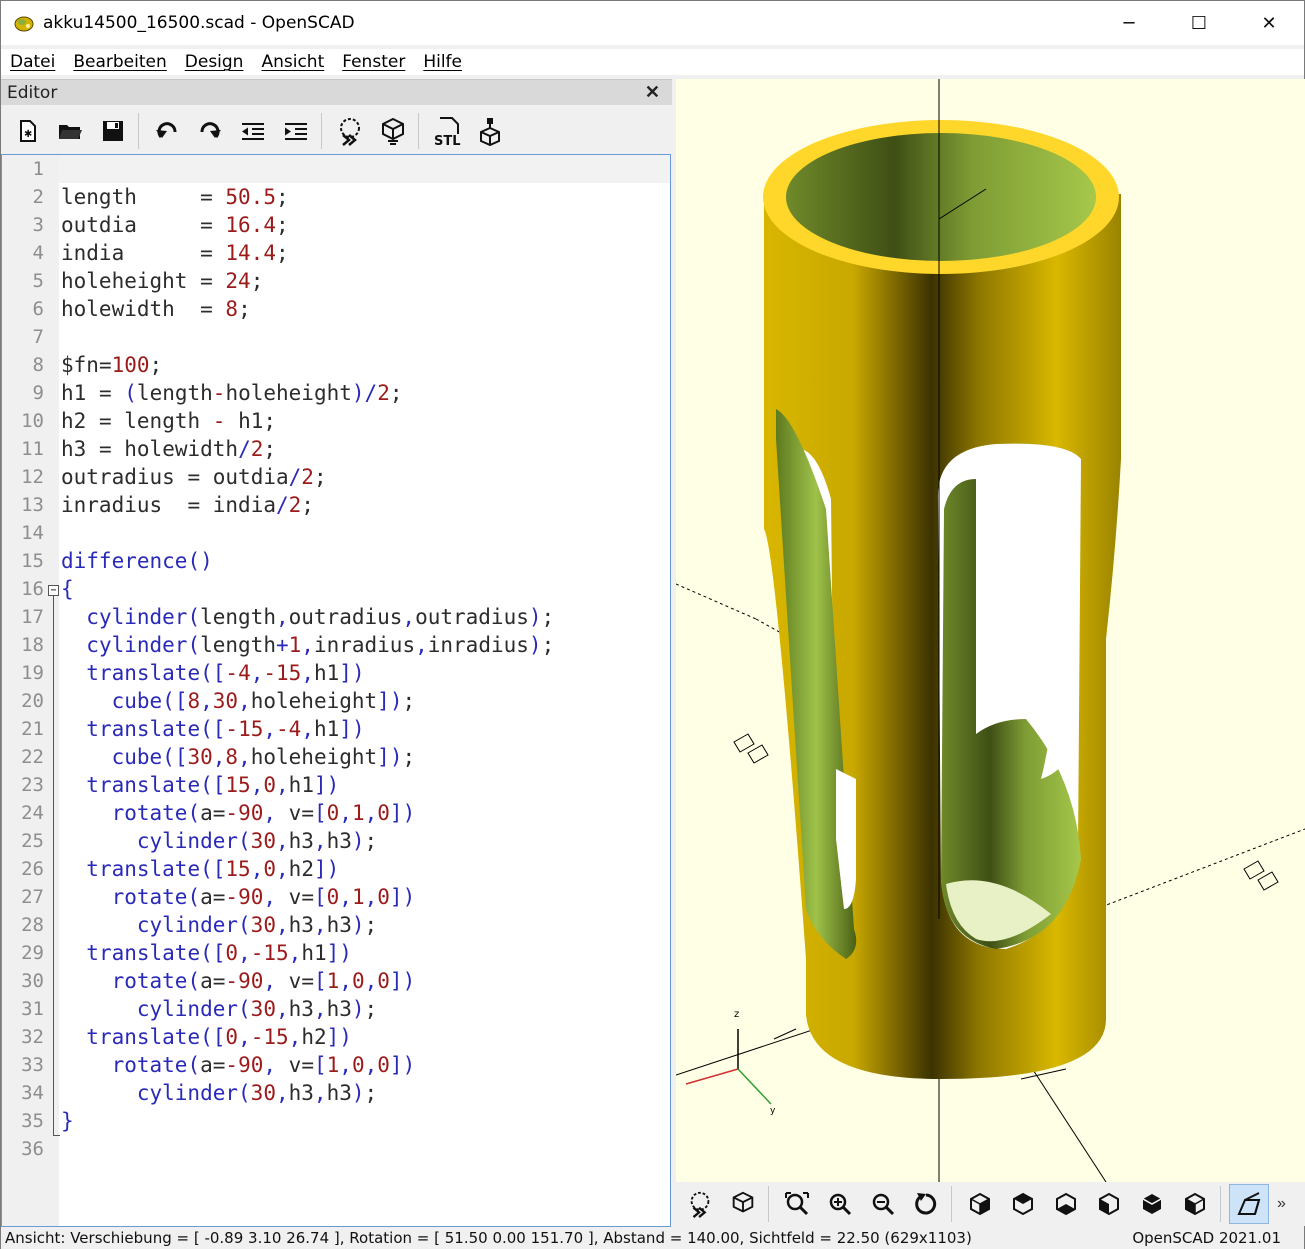 The width and height of the screenshot is (1305, 1249). Describe the element at coordinates (32, 953) in the screenshot. I see `line-number: 29` at that location.